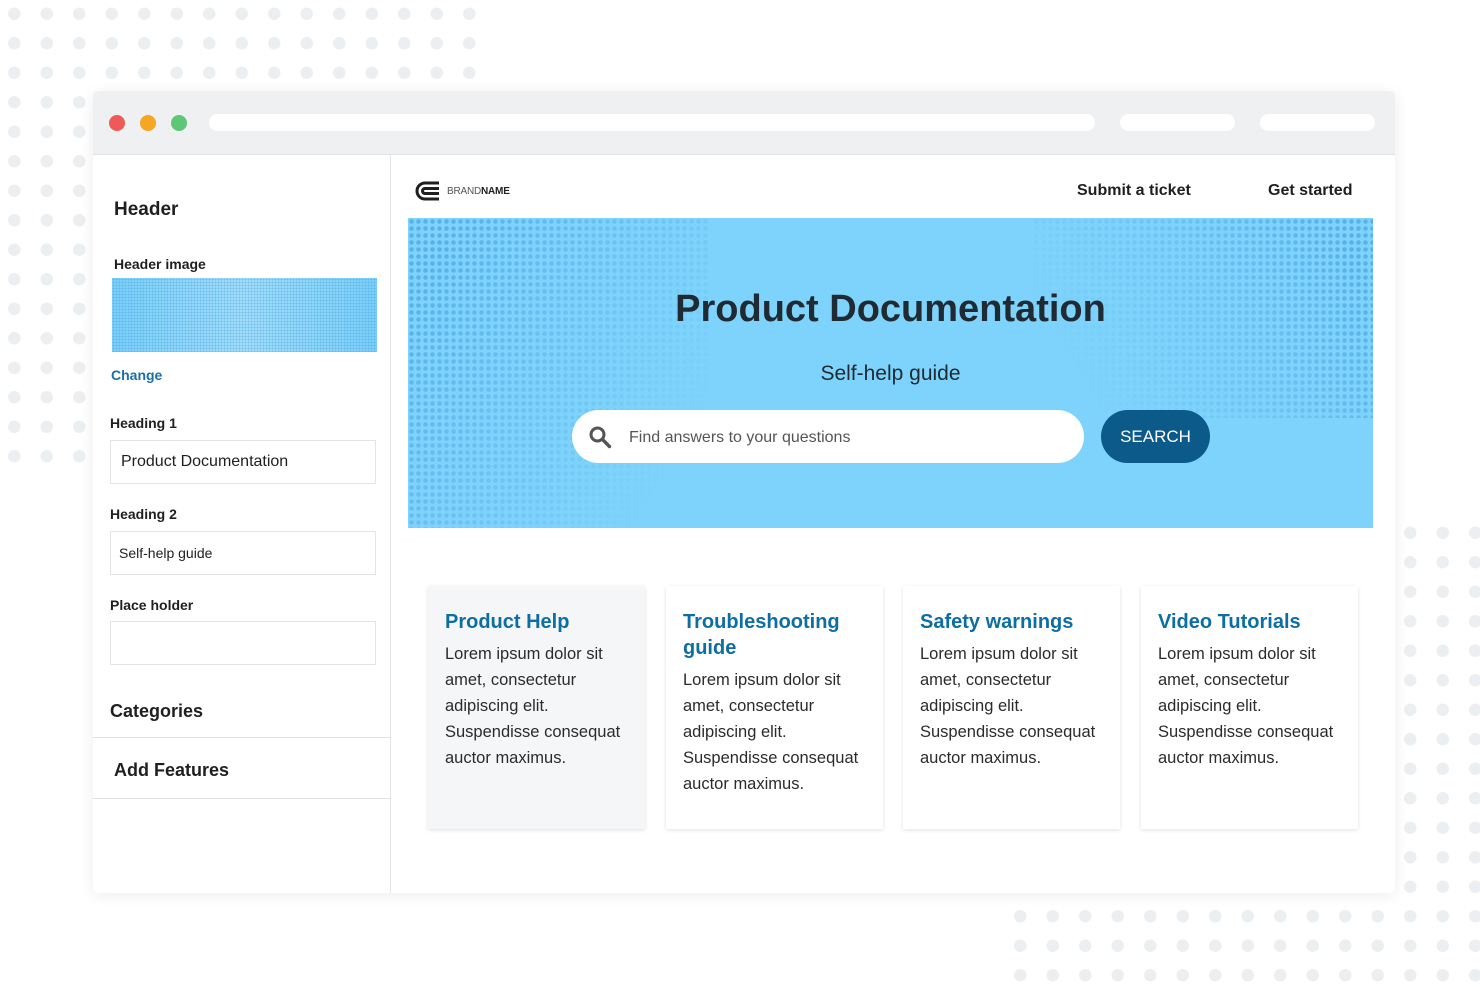 Image resolution: width=1480 pixels, height=987 pixels. I want to click on placeholder-label: Place holder, so click(152, 605).